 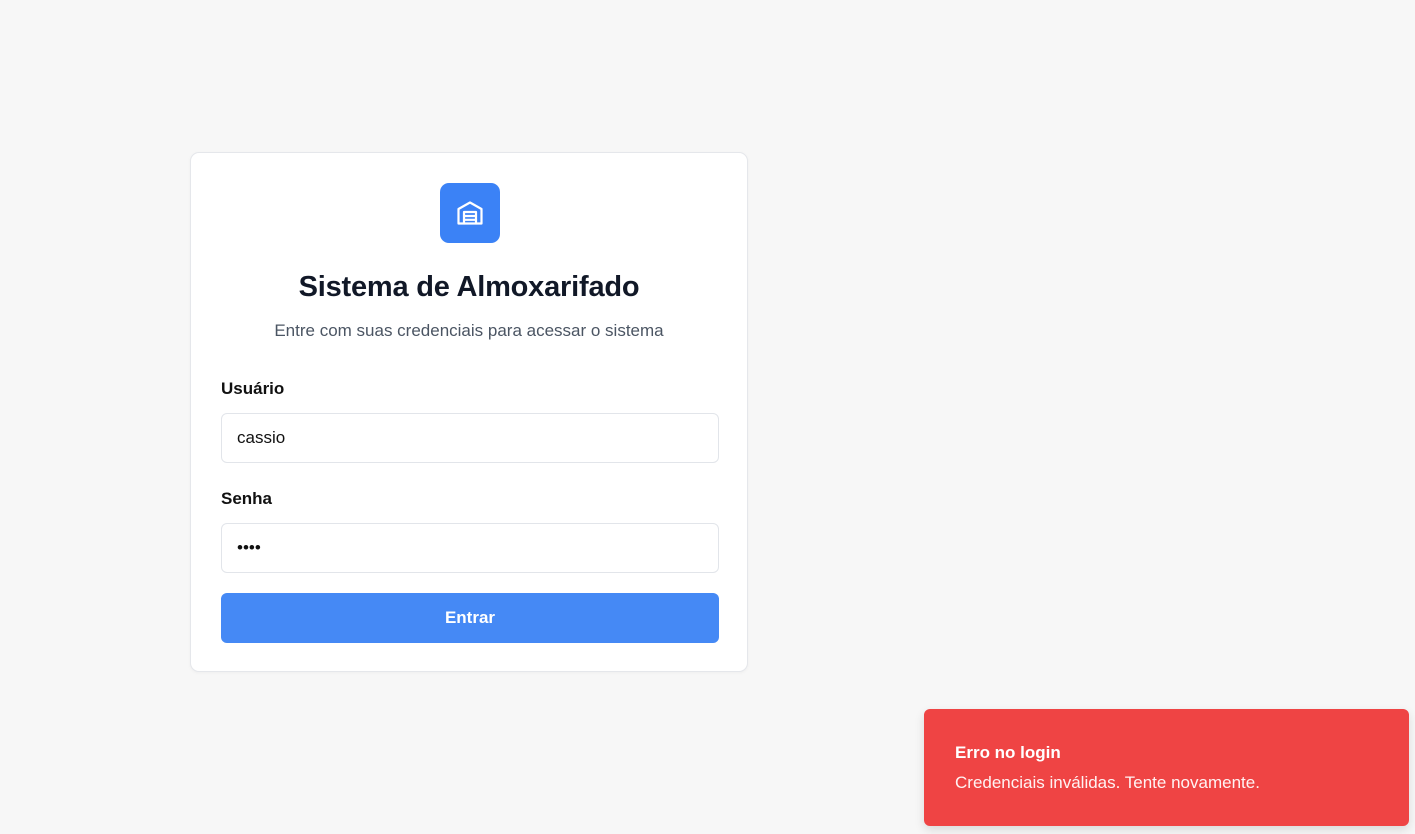 What do you see at coordinates (1107, 782) in the screenshot?
I see `toast-message: Credenciais inválidas. Tente novamente.` at bounding box center [1107, 782].